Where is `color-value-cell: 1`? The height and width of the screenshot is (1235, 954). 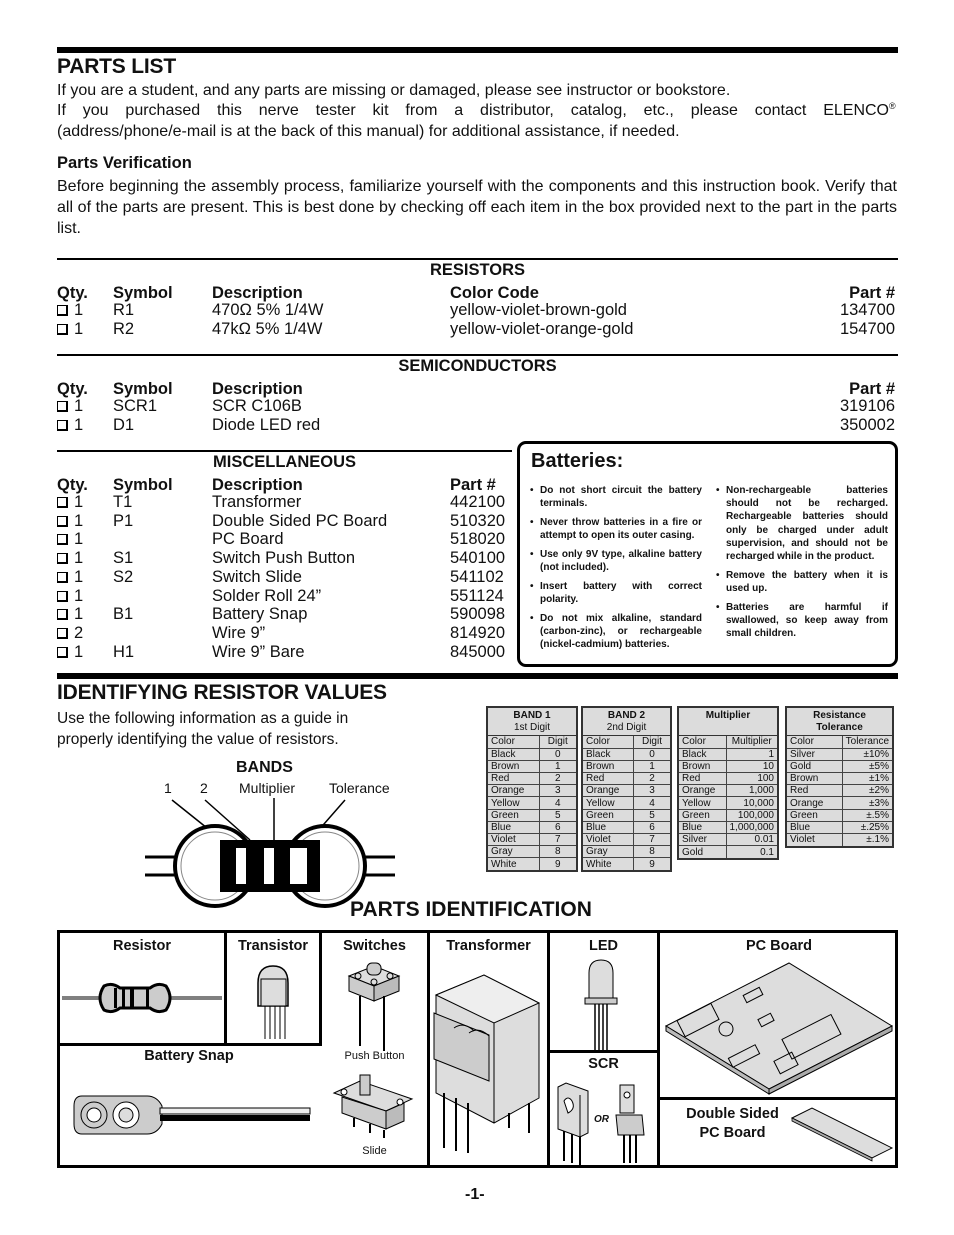 color-value-cell: 1 is located at coordinates (751, 754).